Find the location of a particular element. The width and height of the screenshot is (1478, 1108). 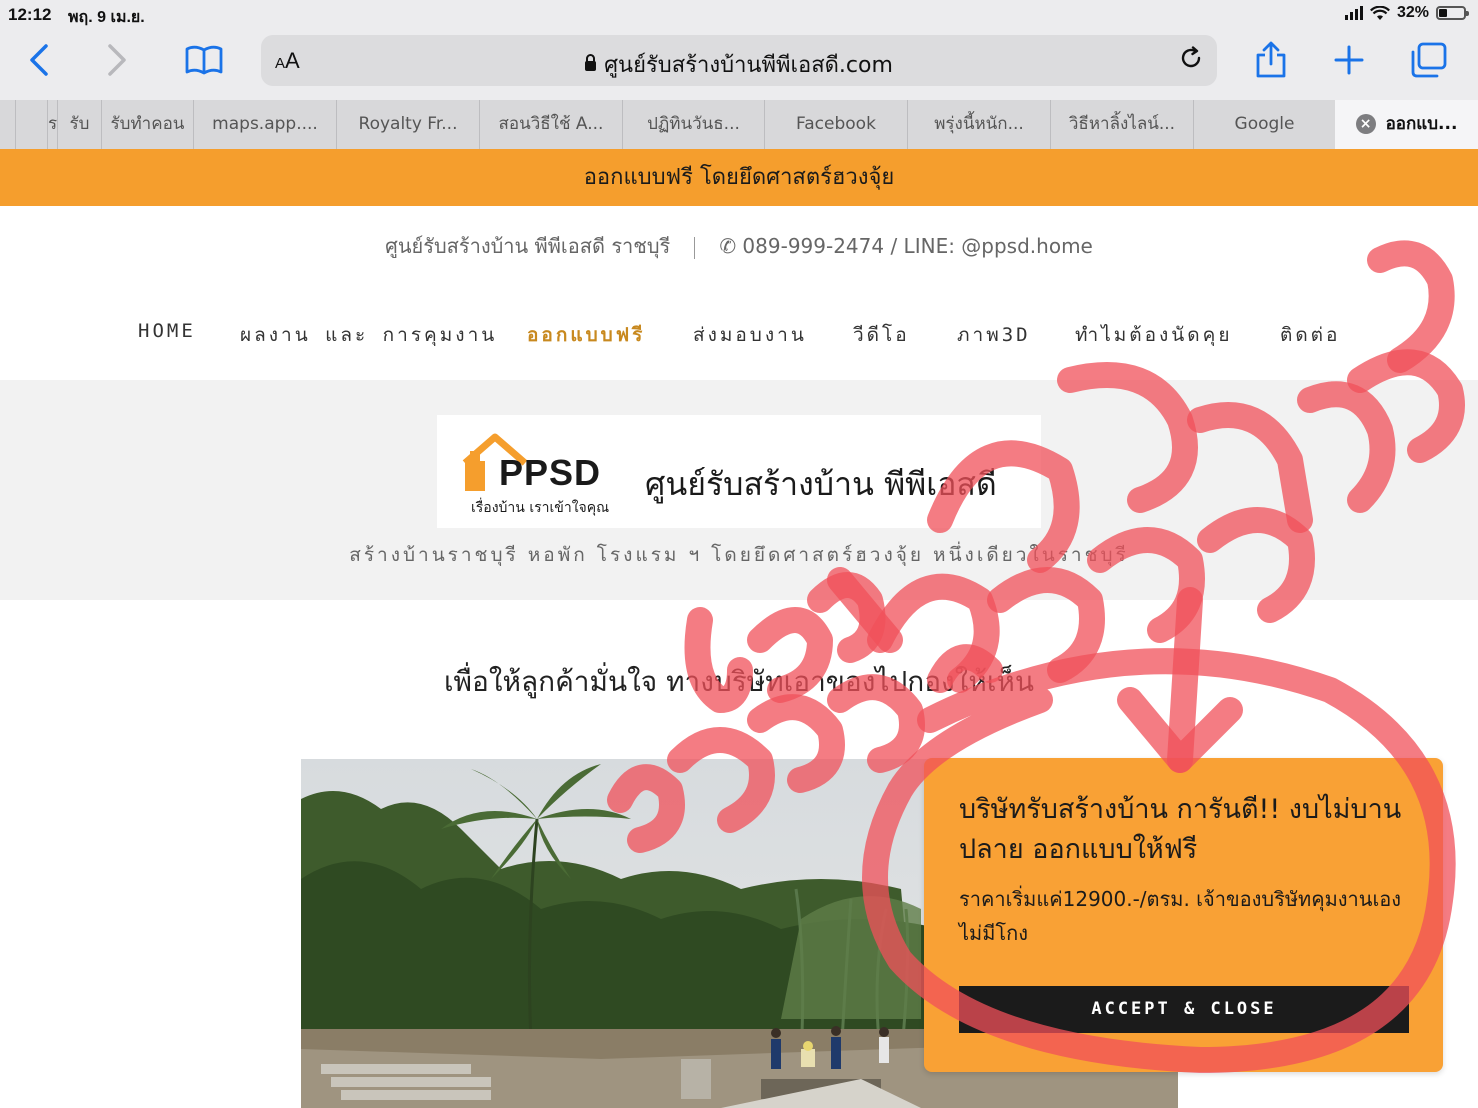

wifi-icon is located at coordinates (1379, 12).